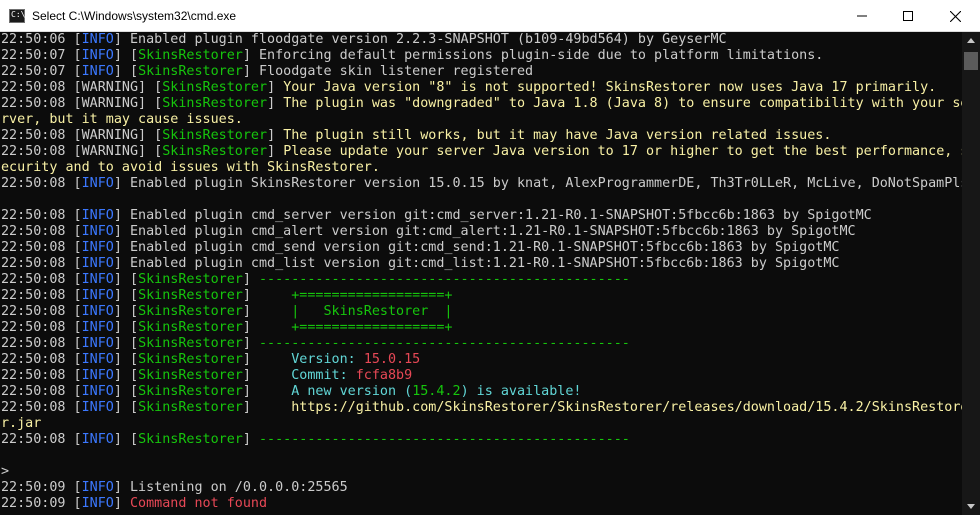 The height and width of the screenshot is (515, 980). What do you see at coordinates (82, 103) in the screenshot?
I see `console-text-segment: 22:50:08 [WARNING] [` at bounding box center [82, 103].